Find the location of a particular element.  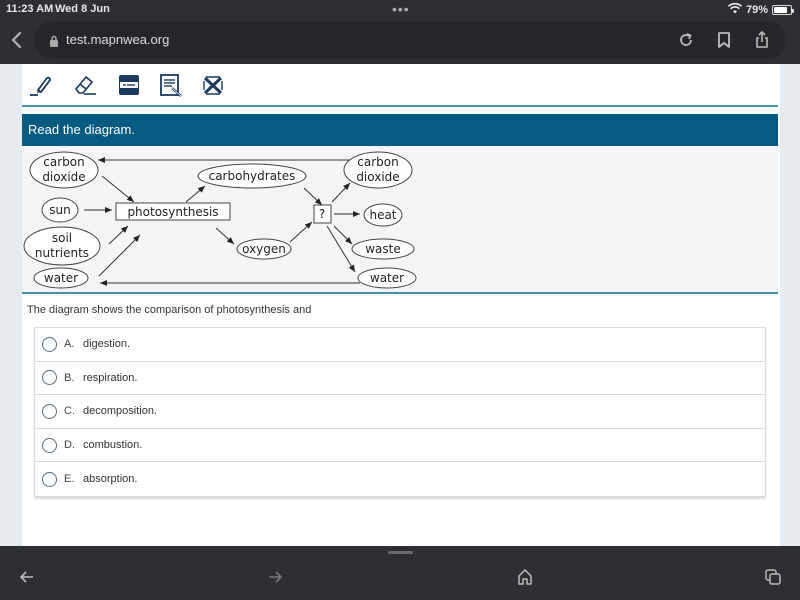

url-actions is located at coordinates (724, 39).